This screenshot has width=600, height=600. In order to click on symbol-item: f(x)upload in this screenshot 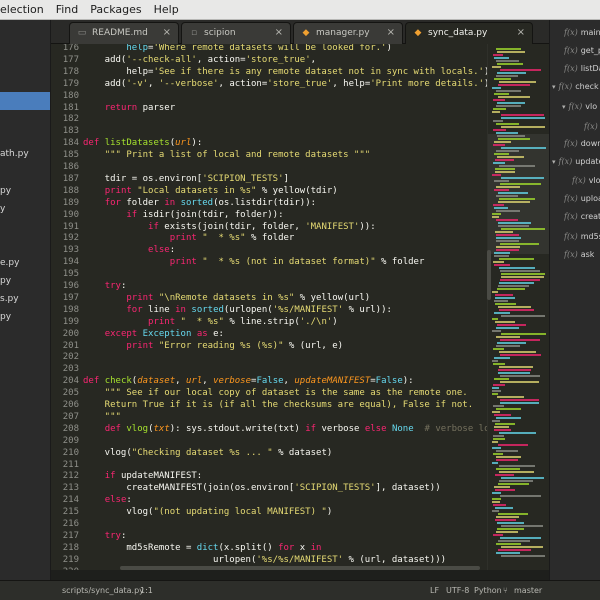, I will do `click(582, 199)`.